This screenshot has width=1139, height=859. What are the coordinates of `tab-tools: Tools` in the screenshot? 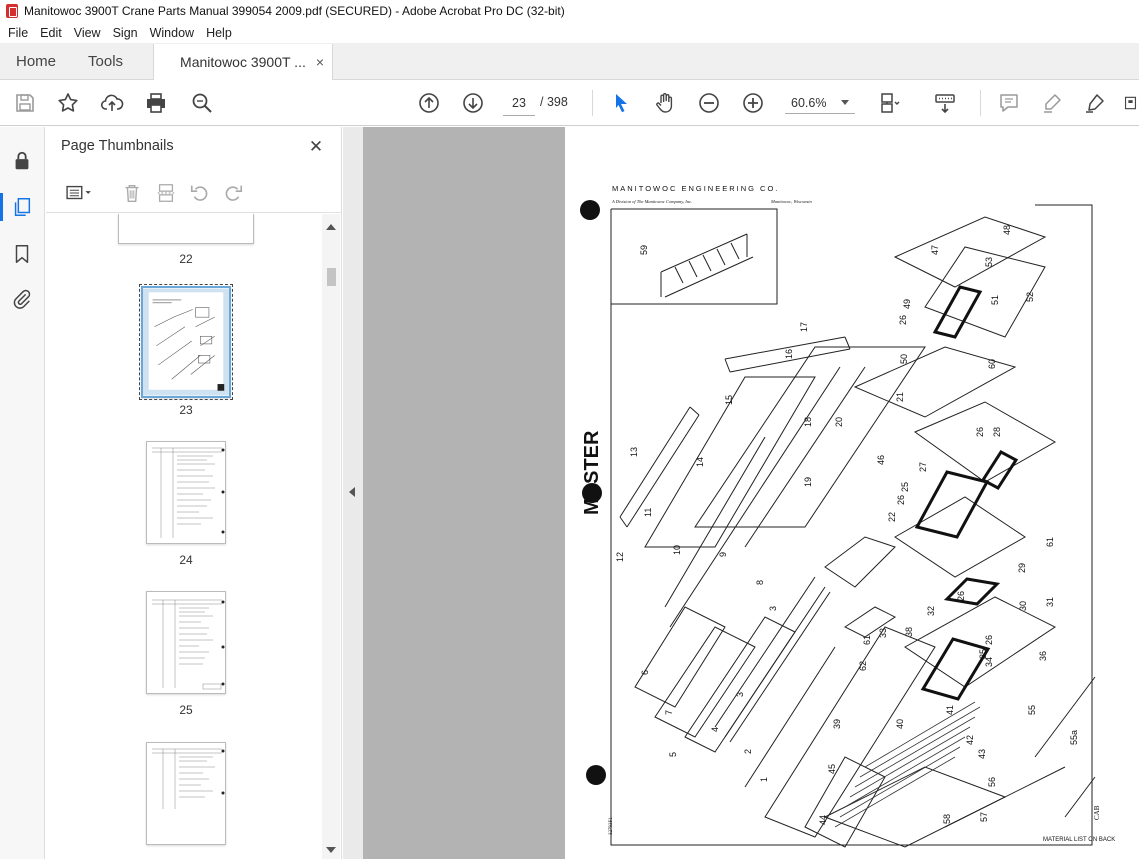 It's located at (105, 61).